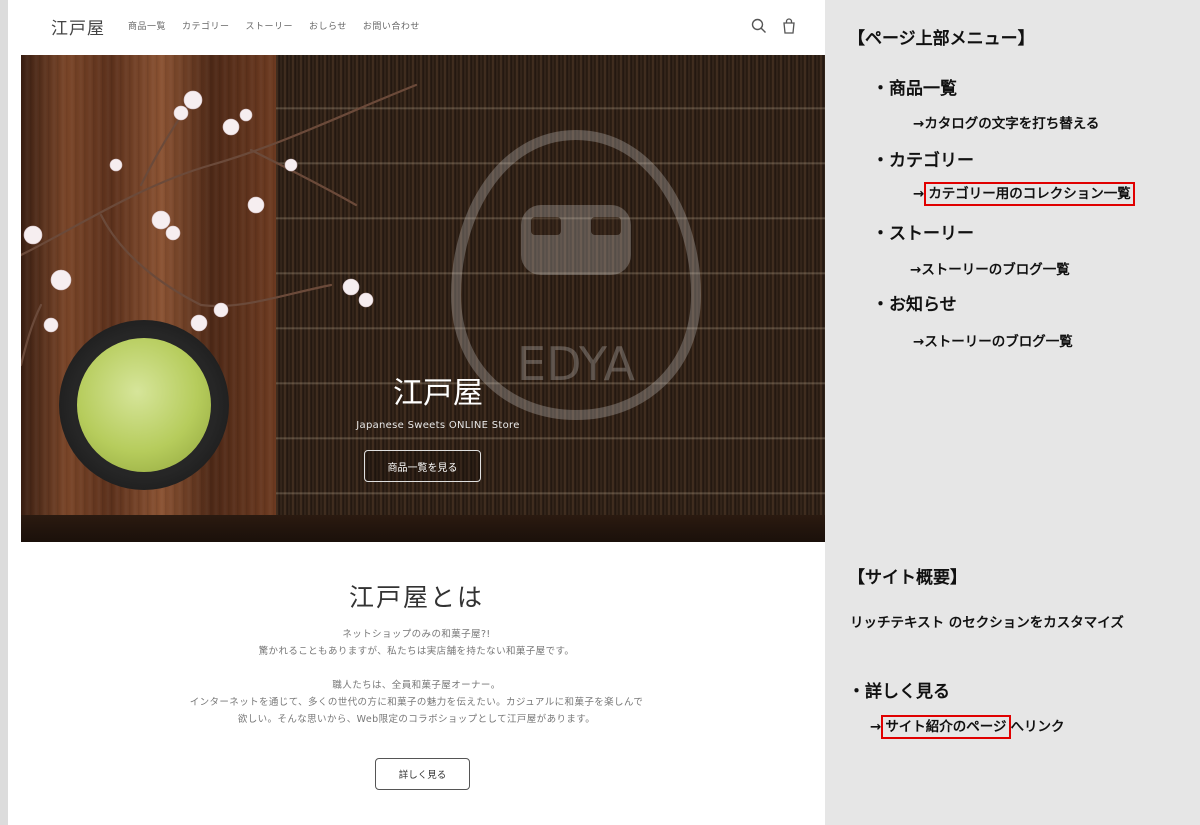  What do you see at coordinates (946, 727) in the screenshot?
I see `highlighted-note: サイト紹介のページ` at bounding box center [946, 727].